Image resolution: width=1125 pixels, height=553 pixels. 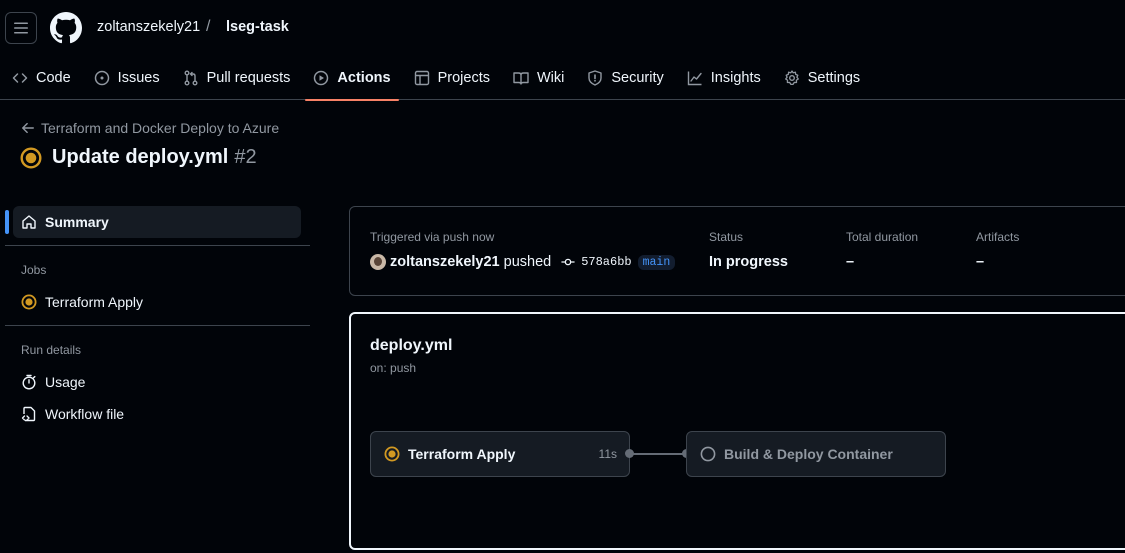 What do you see at coordinates (65, 382) in the screenshot?
I see `sidebar-usage-label: Usage` at bounding box center [65, 382].